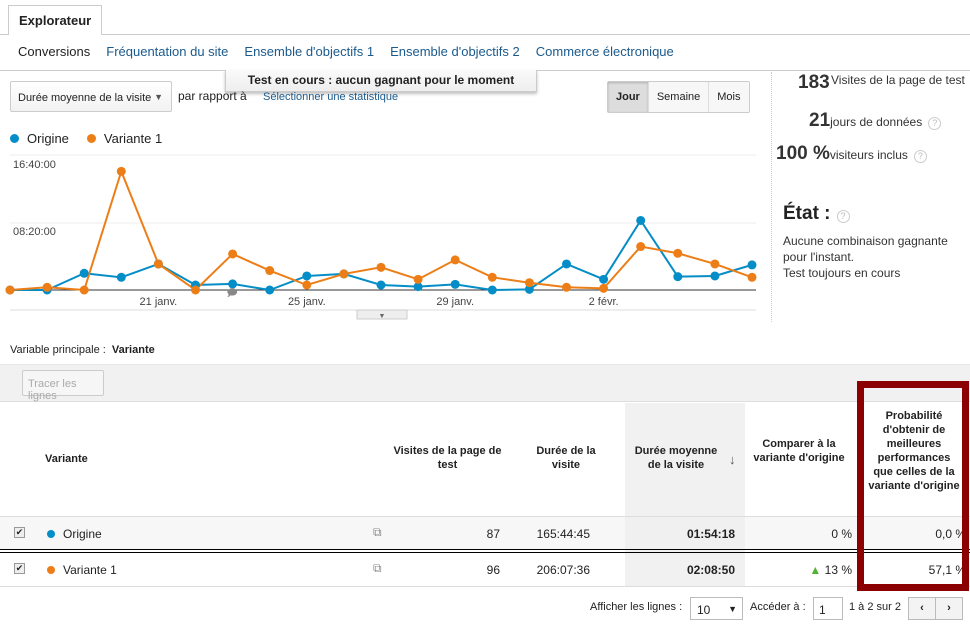  What do you see at coordinates (58, 350) in the screenshot?
I see `primary-variable-label: Variable principale :` at bounding box center [58, 350].